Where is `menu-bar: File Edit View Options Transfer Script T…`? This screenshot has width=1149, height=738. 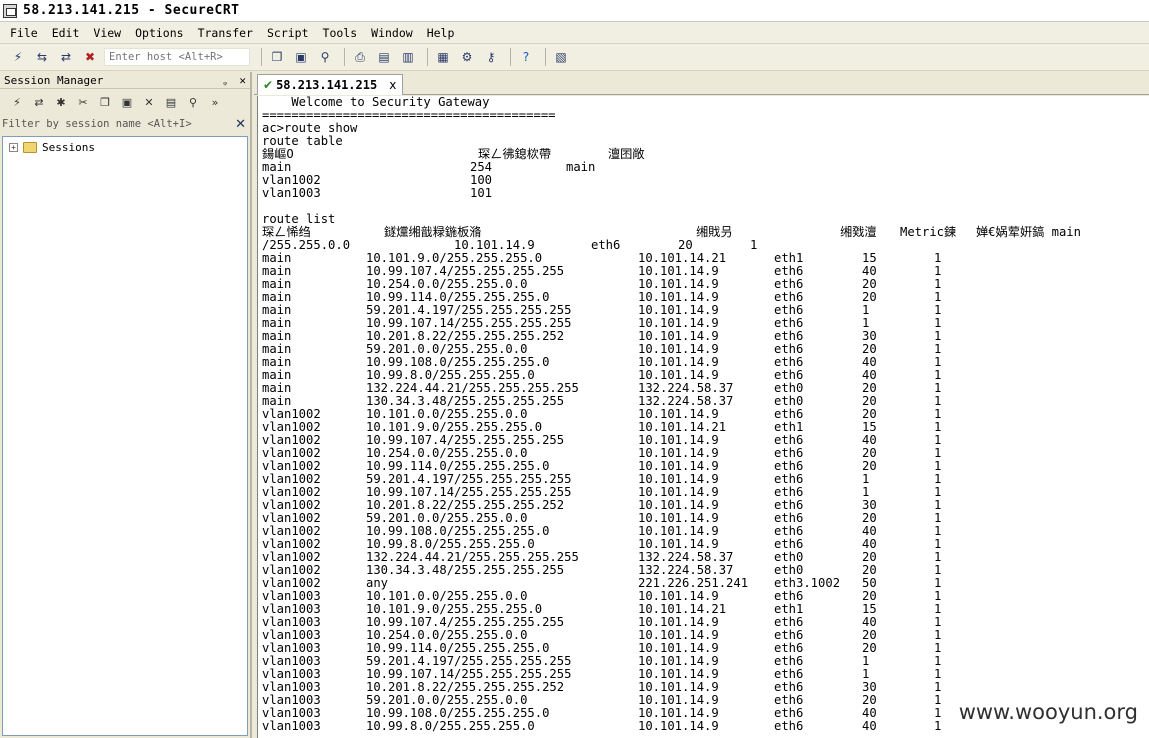
menu-bar: File Edit View Options Transfer Script T… is located at coordinates (574, 33).